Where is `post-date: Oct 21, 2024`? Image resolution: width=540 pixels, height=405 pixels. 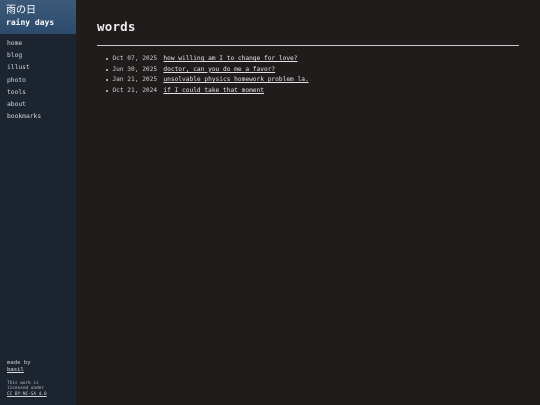
post-date: Oct 21, 2024 is located at coordinates (135, 90).